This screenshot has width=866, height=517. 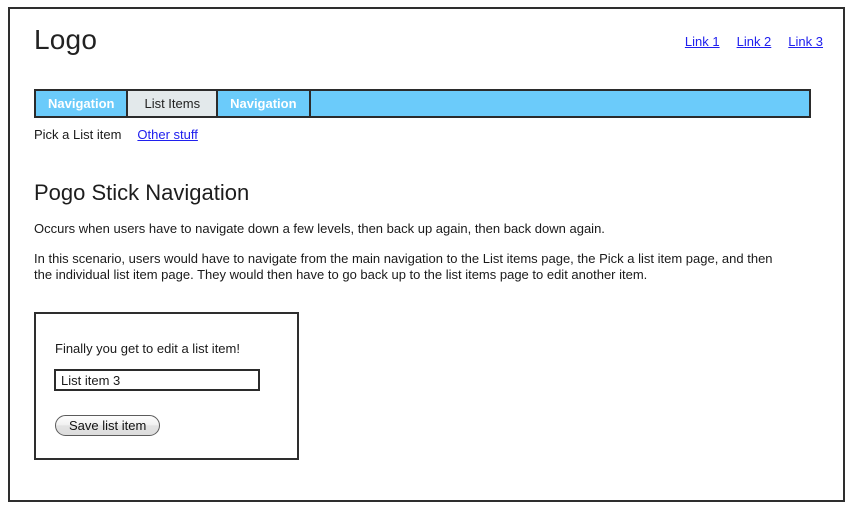 What do you see at coordinates (142, 192) in the screenshot?
I see `page-title: Pogo Stick Navigation` at bounding box center [142, 192].